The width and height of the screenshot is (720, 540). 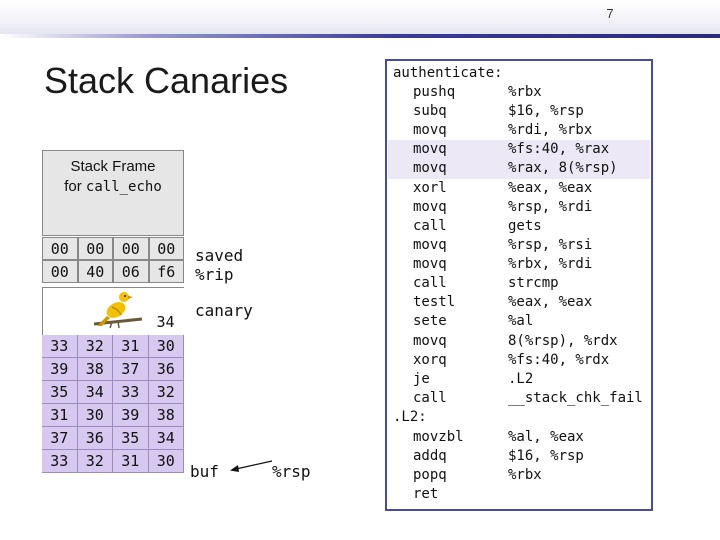 What do you see at coordinates (430, 111) in the screenshot?
I see `code-op: subq` at bounding box center [430, 111].